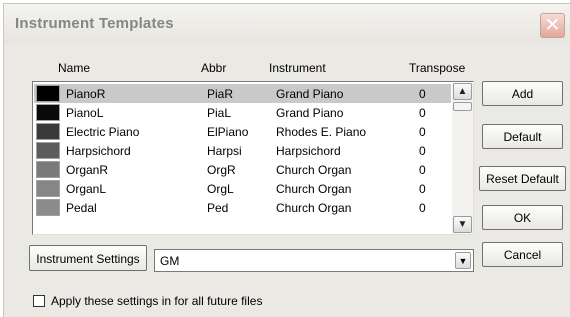 This screenshot has height=317, width=570. What do you see at coordinates (81, 208) in the screenshot?
I see `instrument-name: Pedal` at bounding box center [81, 208].